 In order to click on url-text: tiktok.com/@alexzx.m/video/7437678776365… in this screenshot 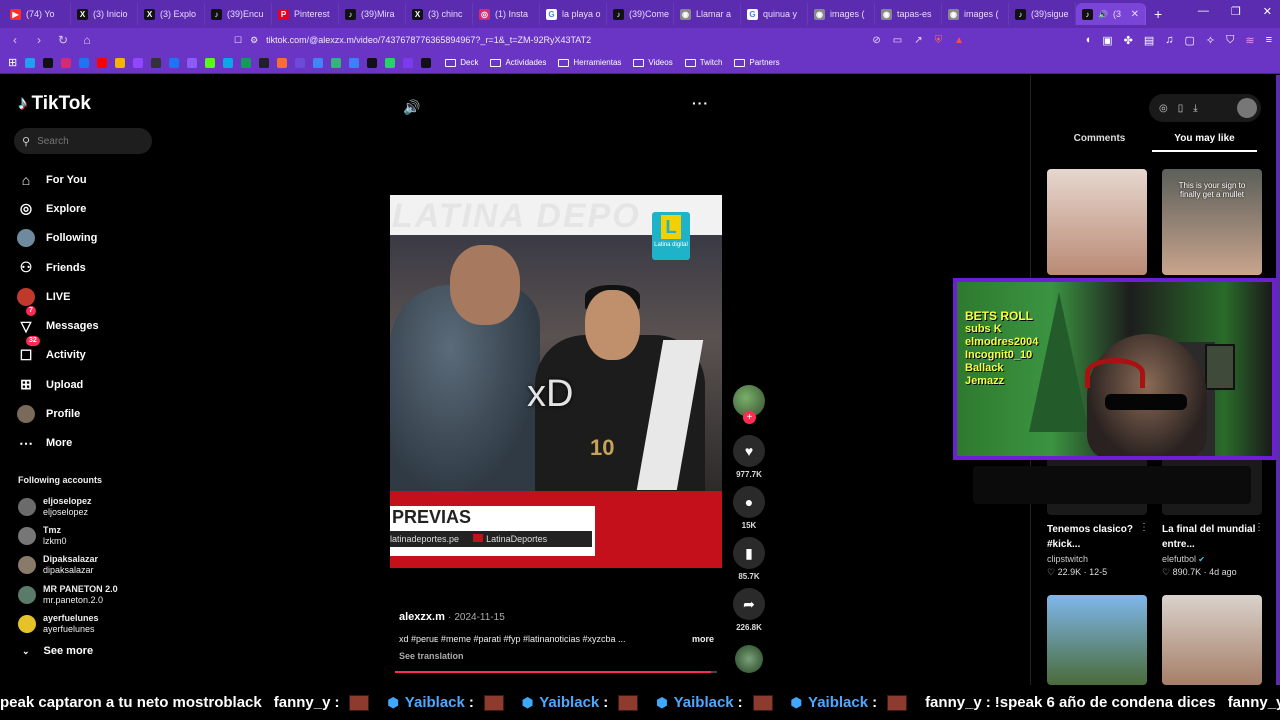, I will do `click(428, 40)`.